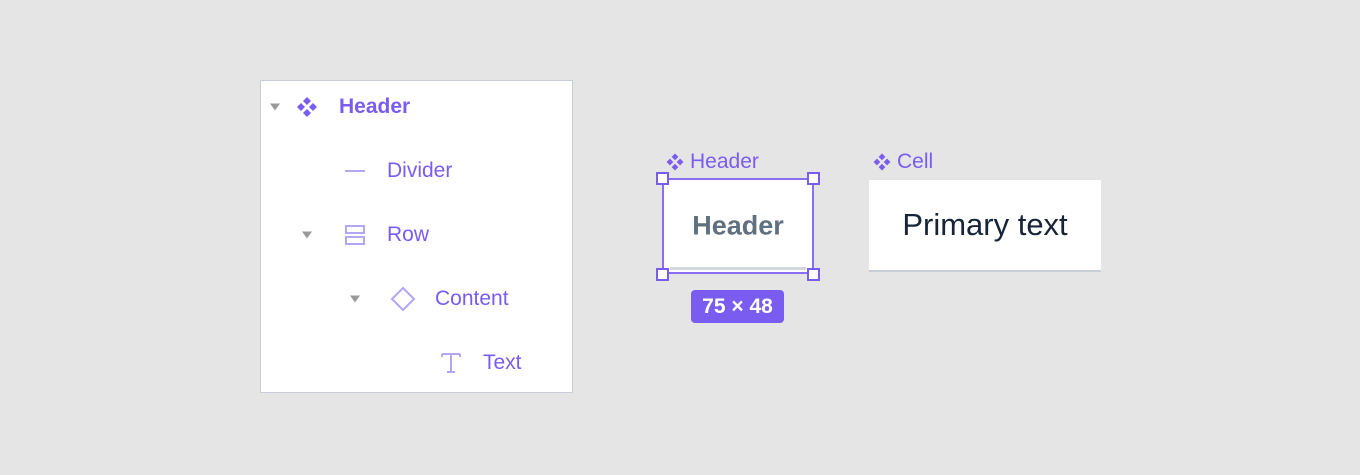 This screenshot has width=1360, height=475. I want to click on layer-item-content: Content, so click(416, 299).